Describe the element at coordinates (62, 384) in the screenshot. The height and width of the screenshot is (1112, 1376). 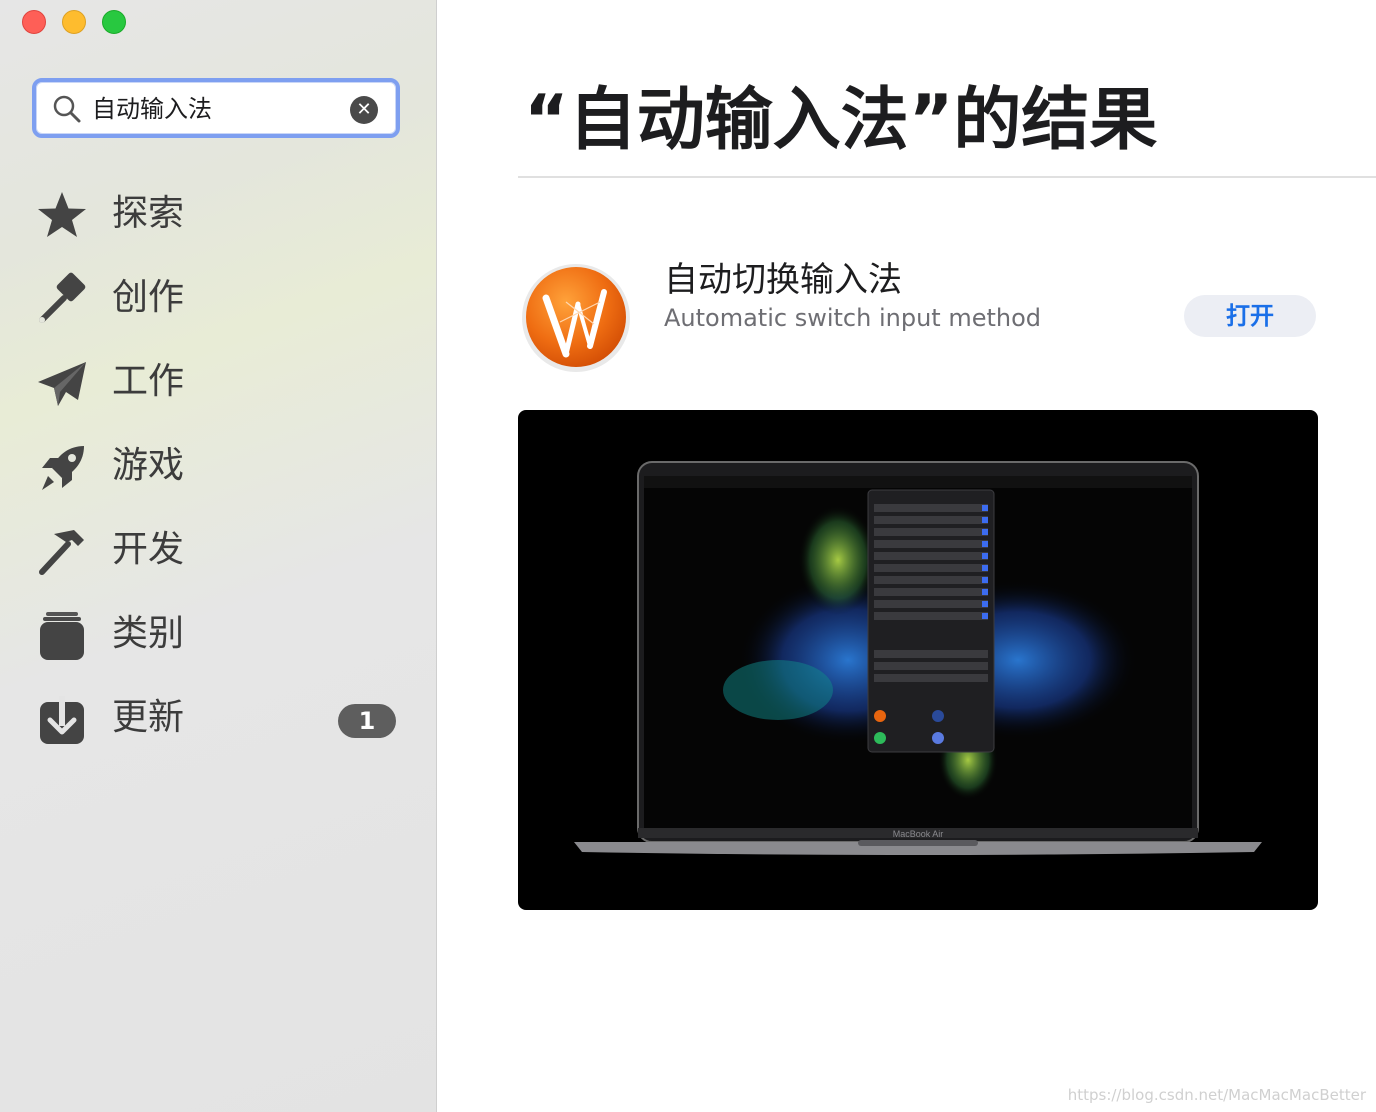
I see `paper-plane-icon` at that location.